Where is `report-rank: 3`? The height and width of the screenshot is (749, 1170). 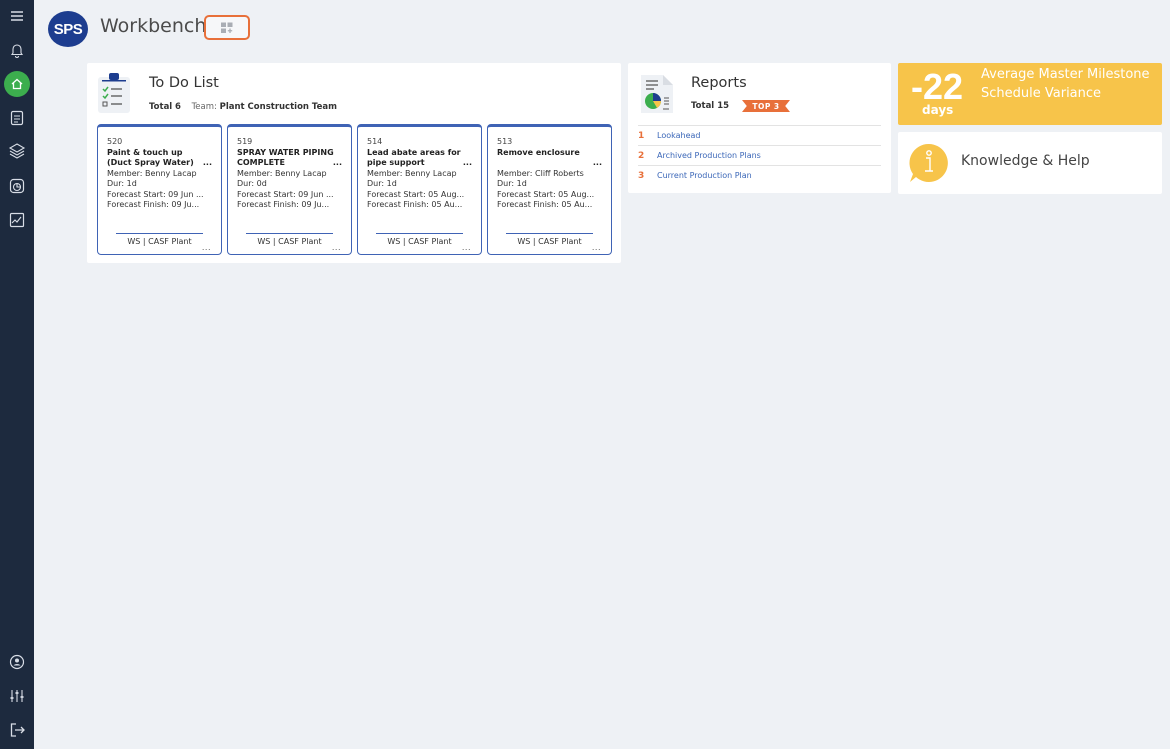
report-rank: 3 is located at coordinates (641, 175).